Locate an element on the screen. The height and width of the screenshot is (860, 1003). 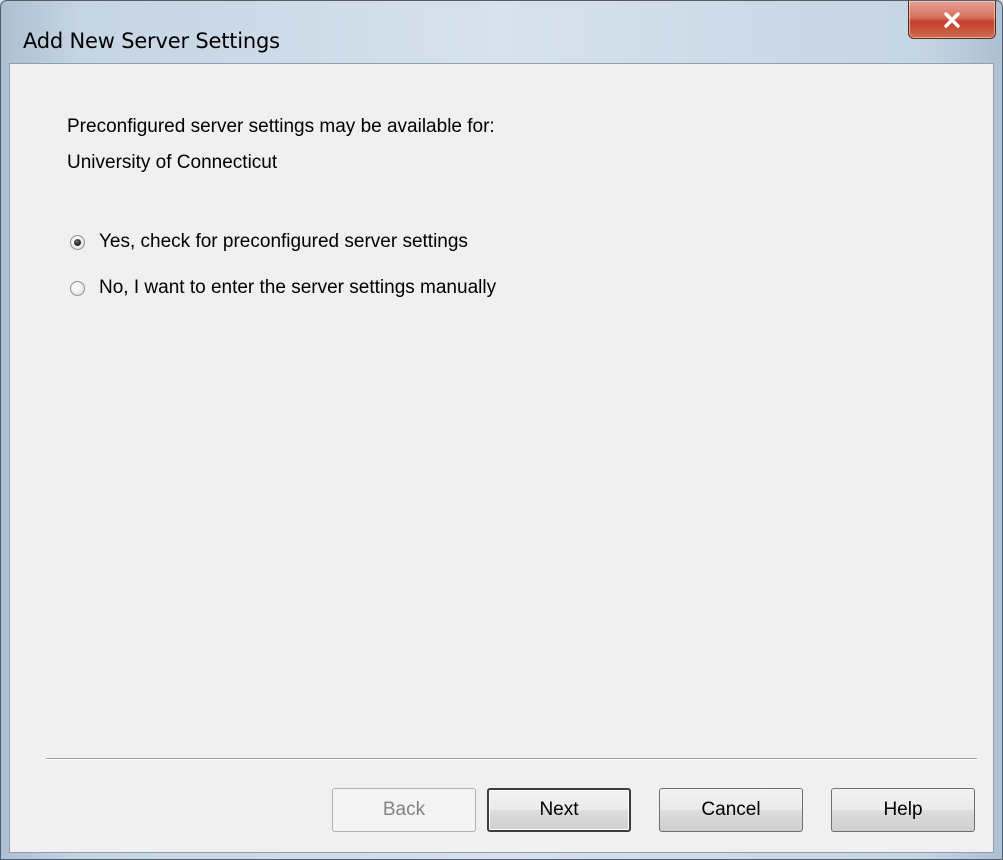
radio-button-unselected is located at coordinates (77, 288).